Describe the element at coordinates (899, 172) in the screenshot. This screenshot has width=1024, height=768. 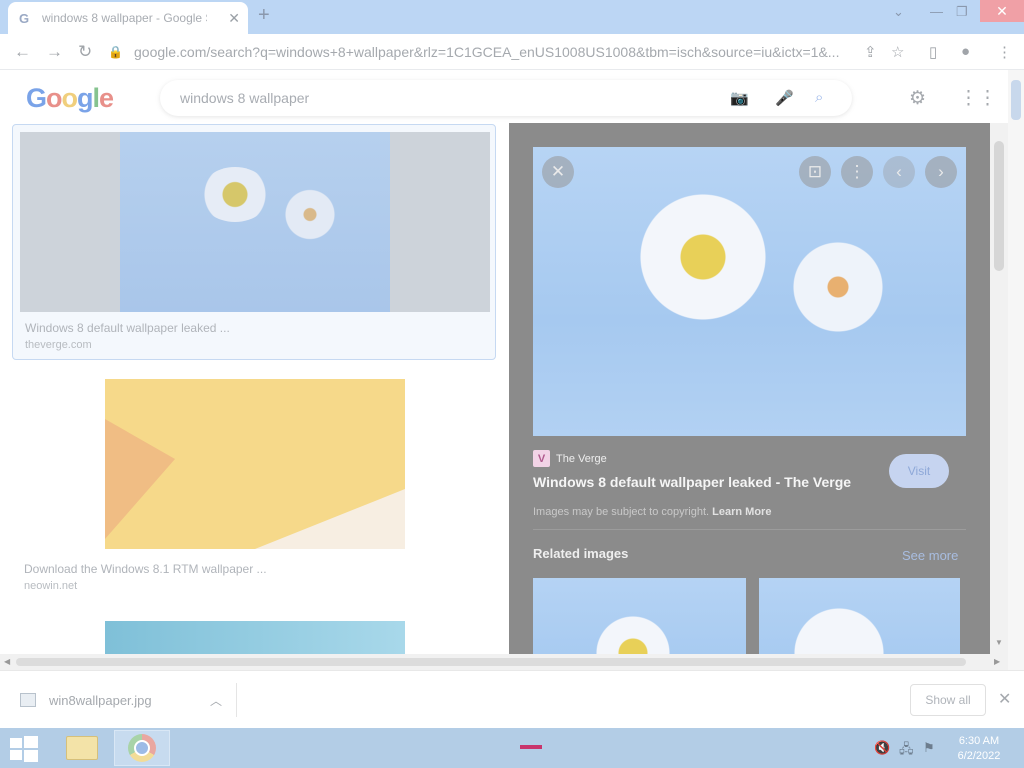
I see `previous-image-icon: ‹` at that location.